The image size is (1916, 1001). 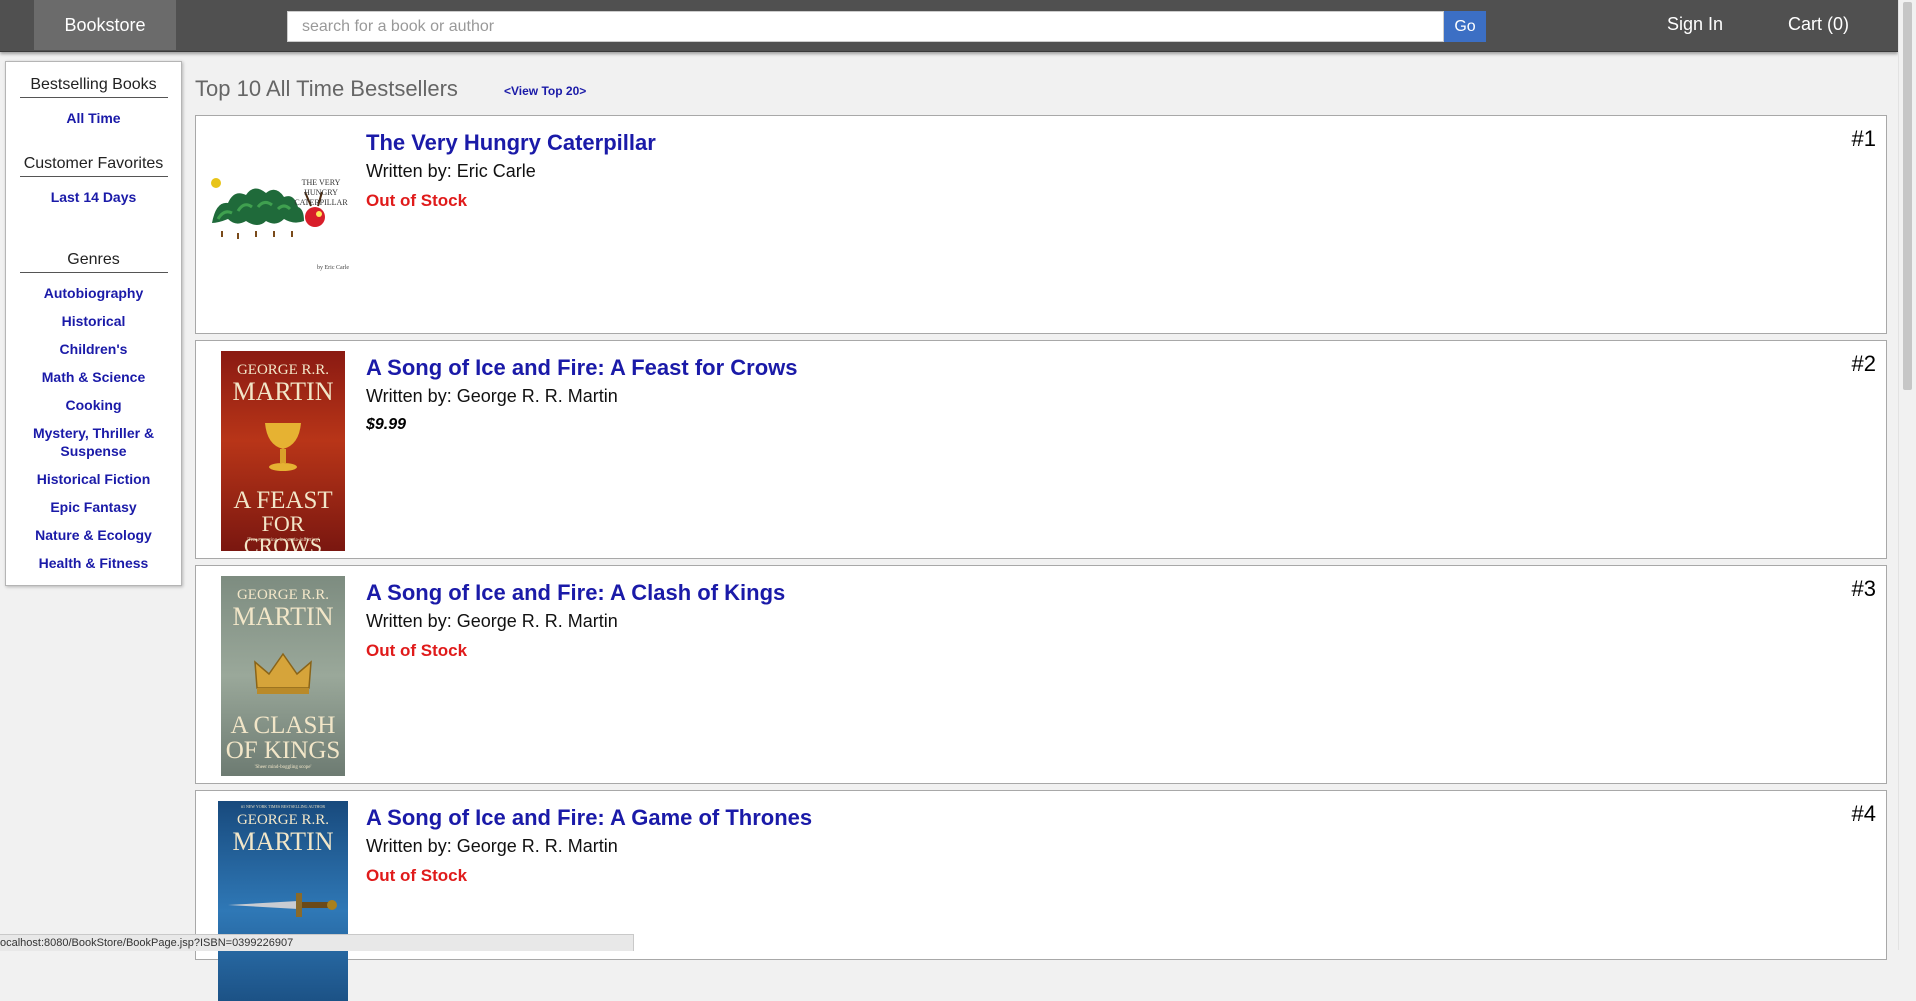 I want to click on crown-icon, so click(x=283, y=673).